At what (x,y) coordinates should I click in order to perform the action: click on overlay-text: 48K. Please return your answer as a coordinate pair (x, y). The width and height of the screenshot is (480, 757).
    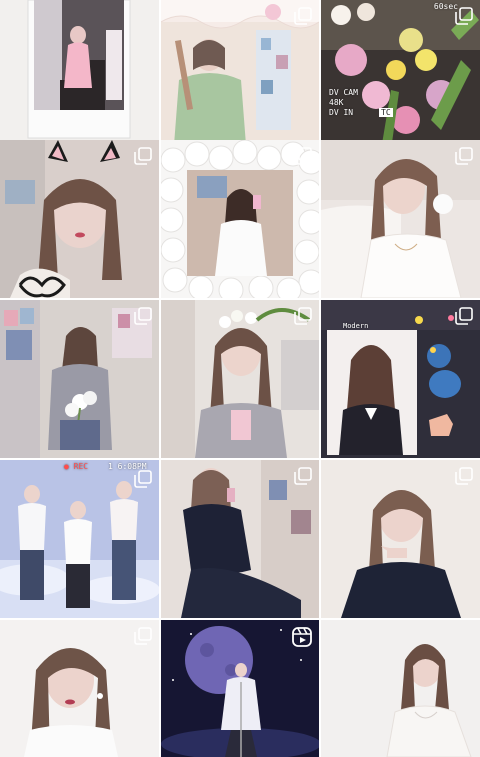
    Looking at the image, I should click on (336, 102).